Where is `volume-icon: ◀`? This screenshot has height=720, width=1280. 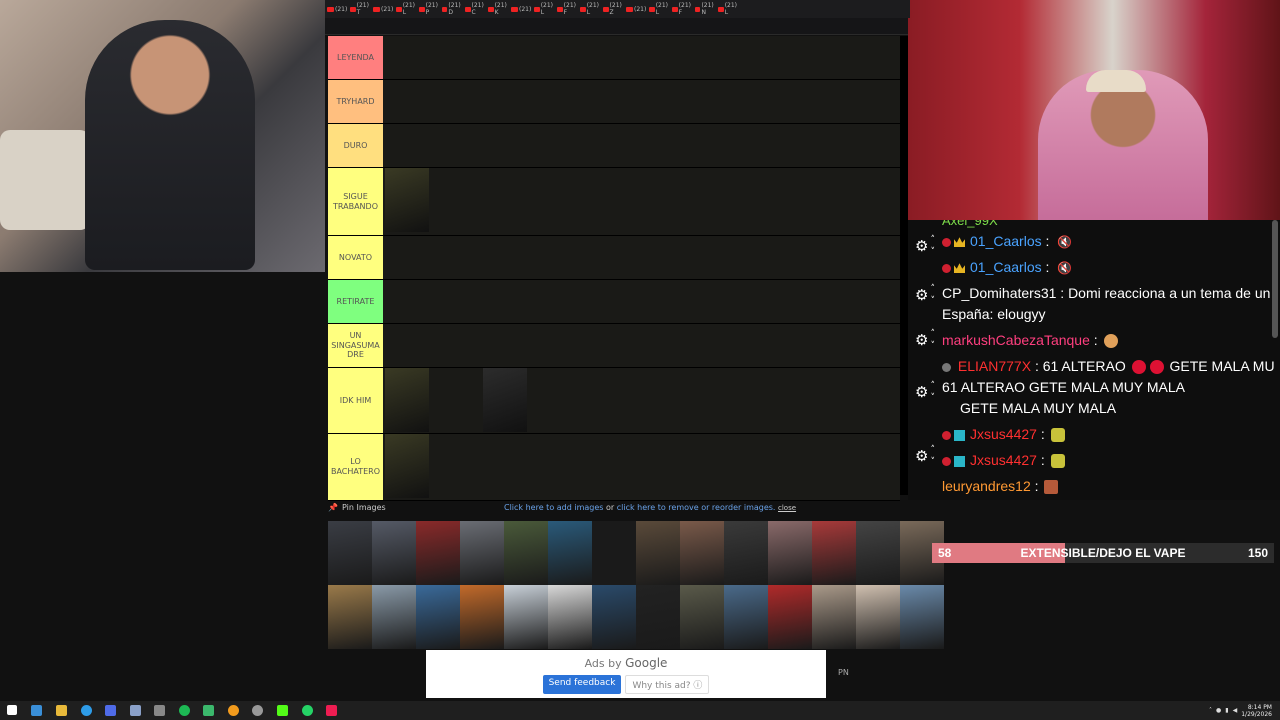 volume-icon: ◀ is located at coordinates (1235, 710).